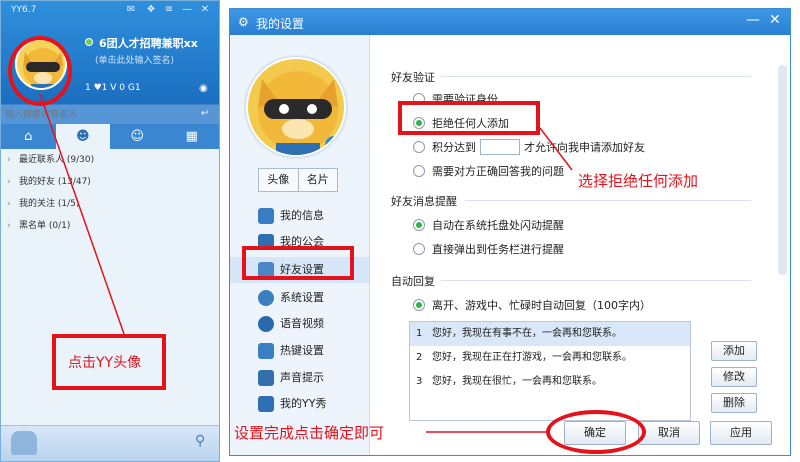 Image resolution: width=800 pixels, height=462 pixels. Describe the element at coordinates (419, 381) in the screenshot. I see `item-number: 3` at that location.